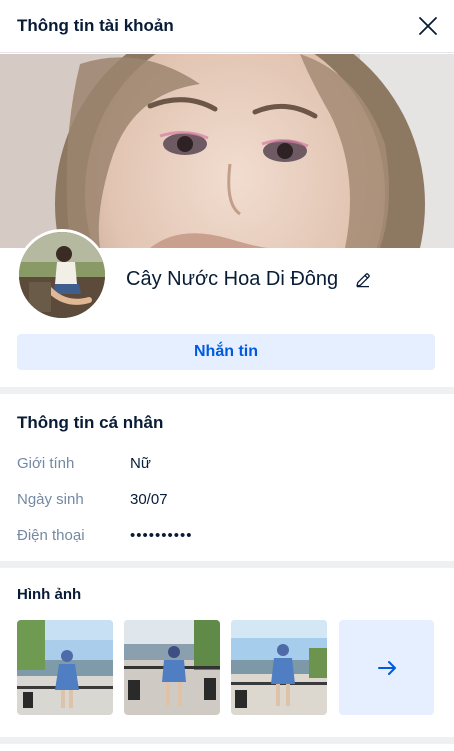 The width and height of the screenshot is (454, 751). I want to click on info-value: Nữ, so click(140, 463).